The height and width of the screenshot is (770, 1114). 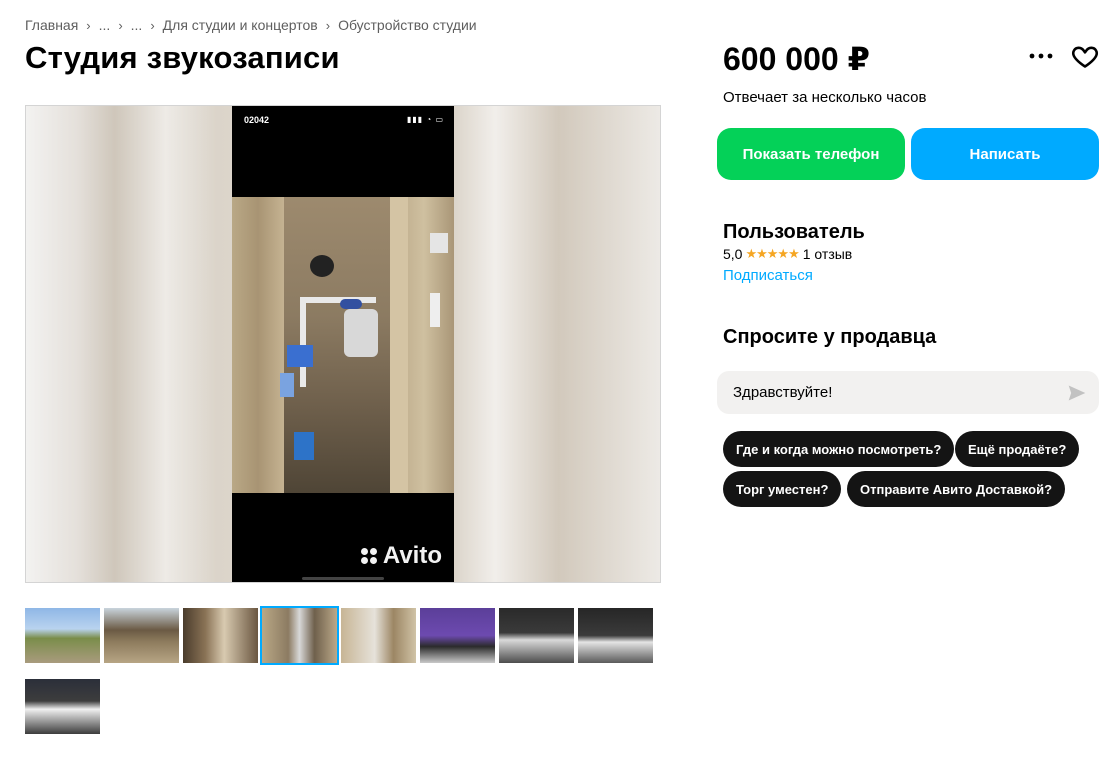 I want to click on avito-logo-icon, so click(x=369, y=556).